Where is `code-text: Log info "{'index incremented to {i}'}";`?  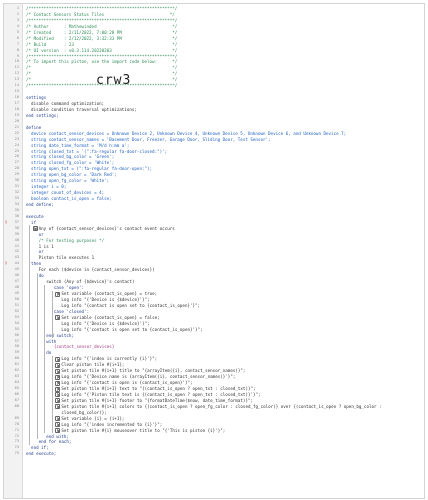
code-text: Log info "{'index incremented to {i}'}"; is located at coordinates (112, 424).